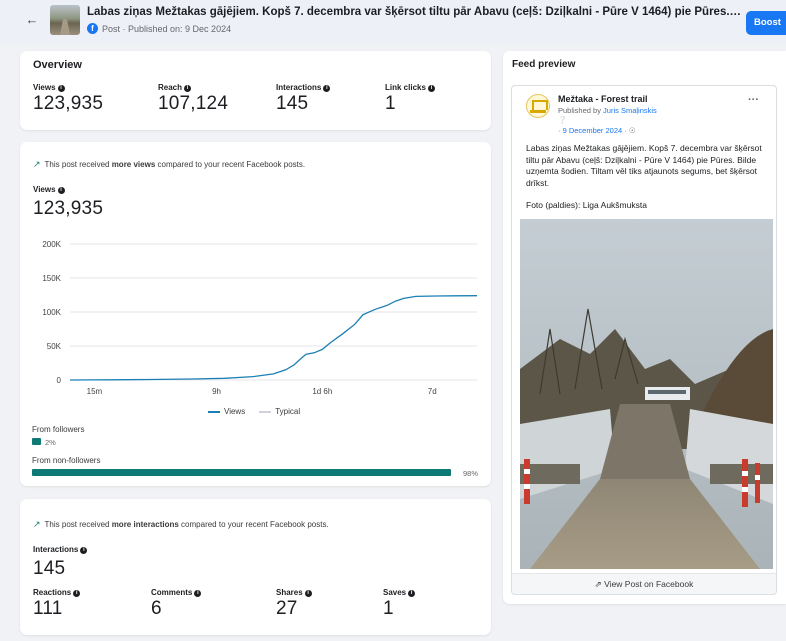  What do you see at coordinates (766, 23) in the screenshot?
I see `boost-button: Boost` at bounding box center [766, 23].